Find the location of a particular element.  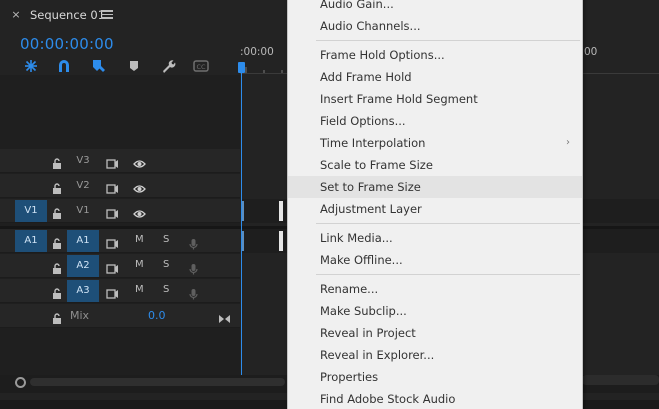

menu-item-add-frame-hold: Add Frame Hold is located at coordinates (435, 77).